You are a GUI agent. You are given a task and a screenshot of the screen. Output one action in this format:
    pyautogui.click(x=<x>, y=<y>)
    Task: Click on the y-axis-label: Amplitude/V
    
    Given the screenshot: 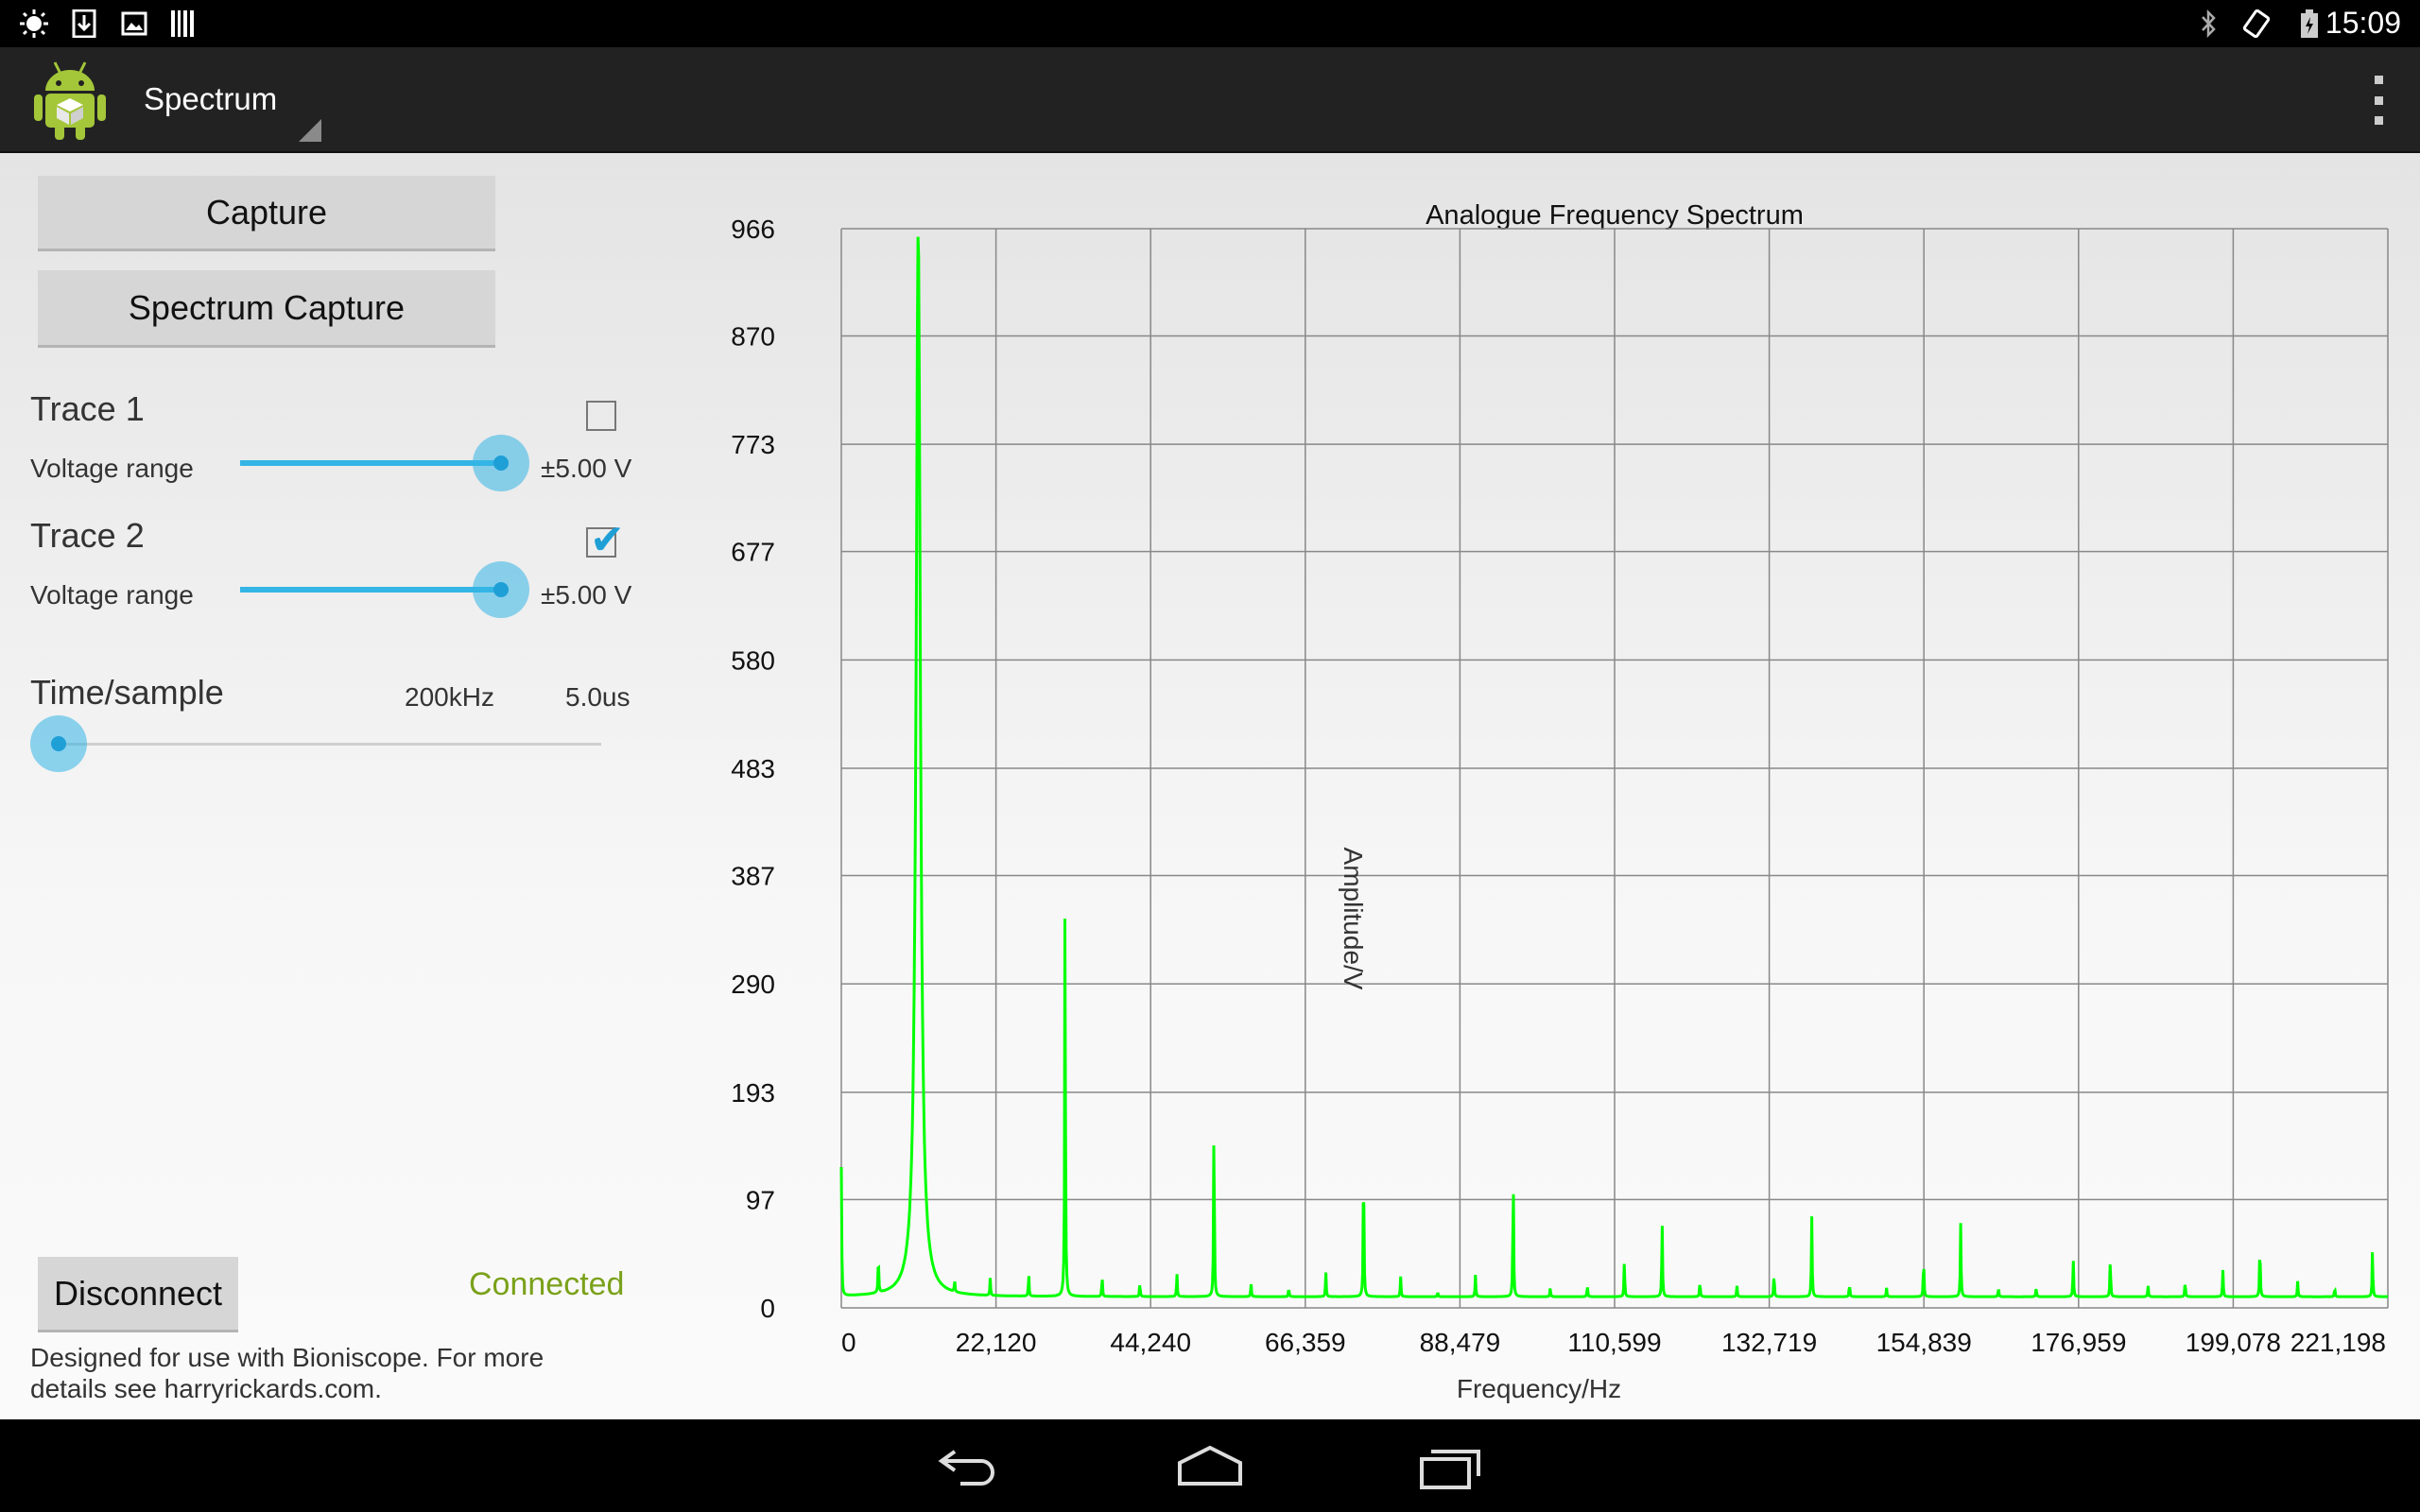 What is the action you would take?
    pyautogui.click(x=1353, y=919)
    